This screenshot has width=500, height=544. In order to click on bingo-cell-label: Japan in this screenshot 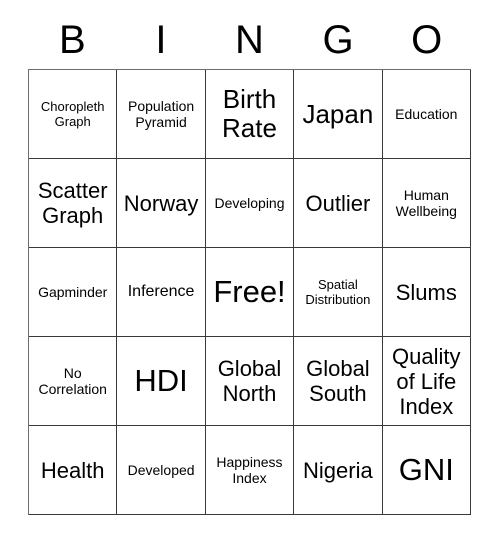, I will do `click(338, 113)`.